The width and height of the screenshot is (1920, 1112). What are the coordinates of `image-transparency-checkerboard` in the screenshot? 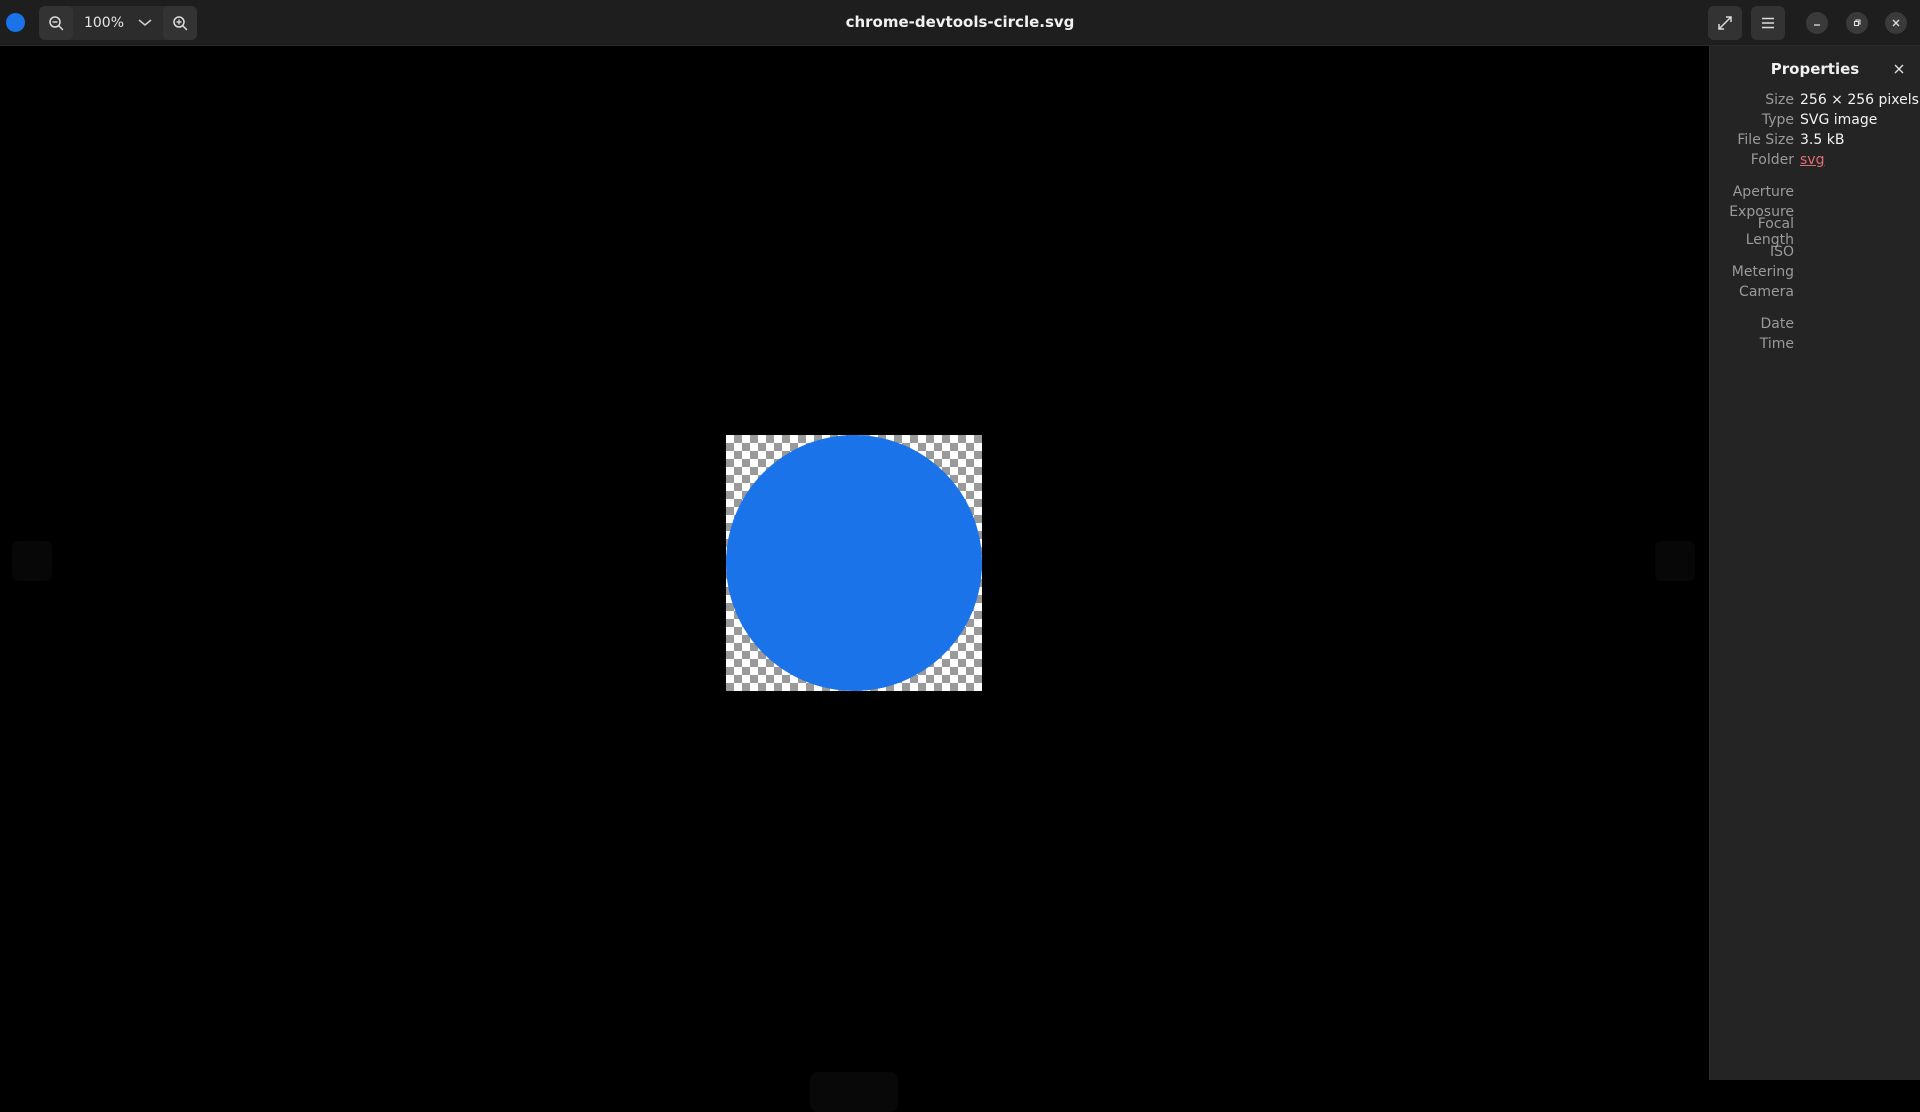 It's located at (854, 563).